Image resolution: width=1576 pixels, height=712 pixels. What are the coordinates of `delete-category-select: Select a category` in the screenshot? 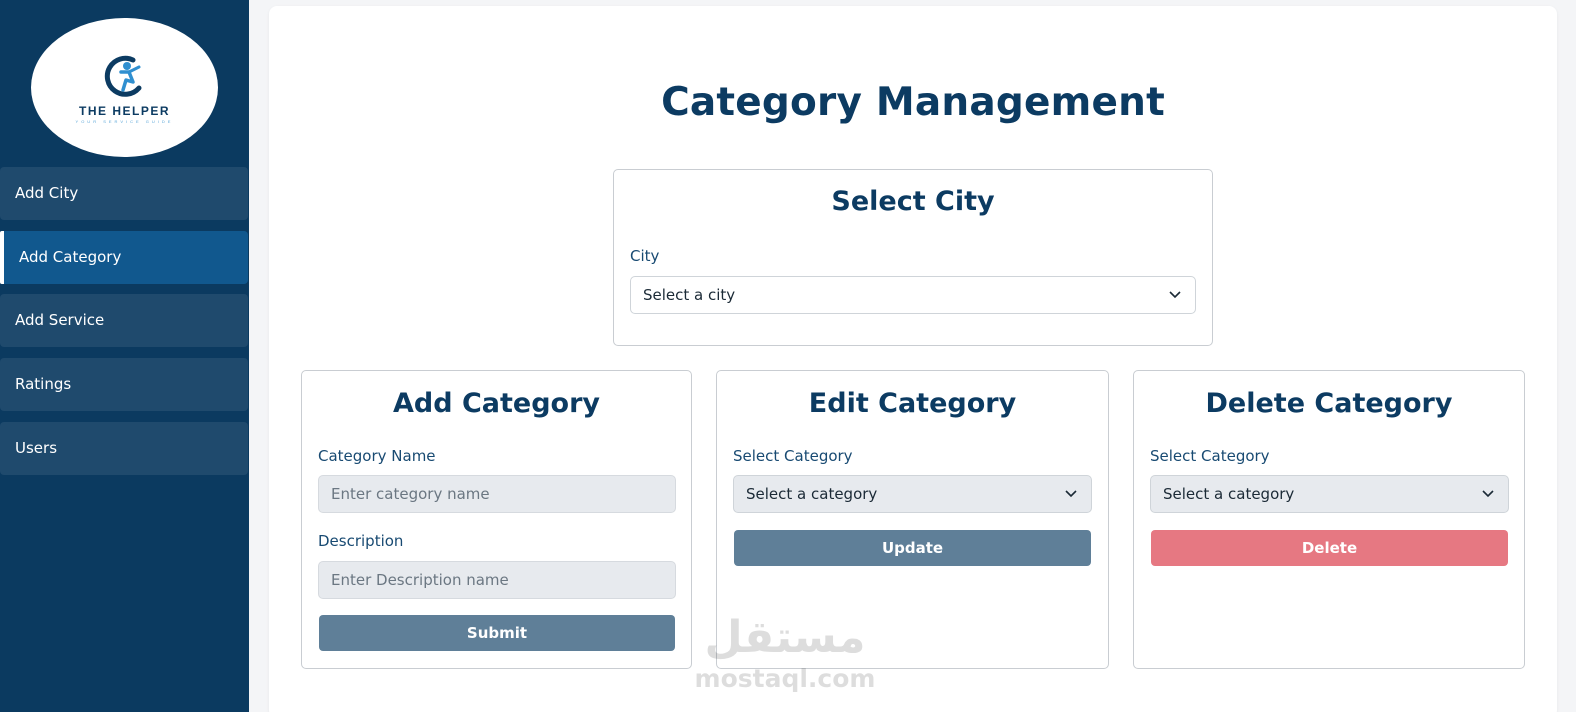 It's located at (1329, 494).